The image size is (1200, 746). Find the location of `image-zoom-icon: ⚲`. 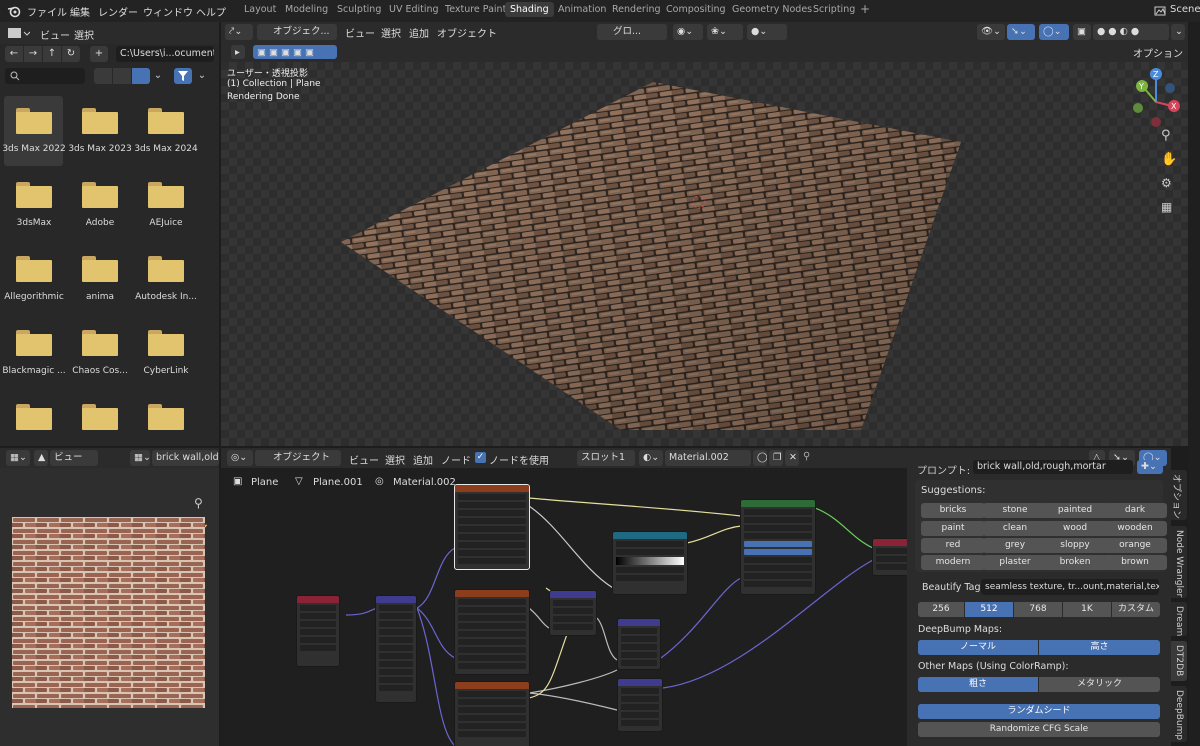

image-zoom-icon: ⚲ is located at coordinates (201, 503).